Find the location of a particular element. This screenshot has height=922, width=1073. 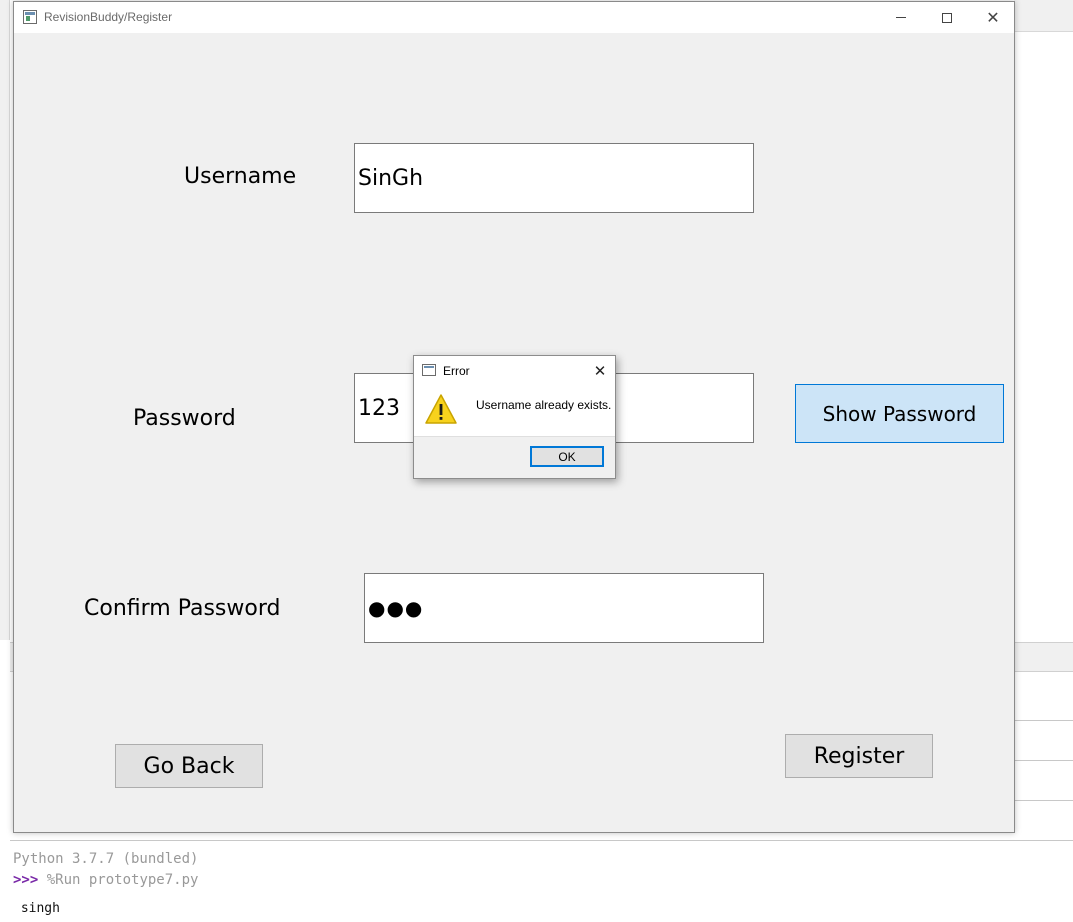

shell-version-line: Python 3.7.7 (bundled) is located at coordinates (106, 859).